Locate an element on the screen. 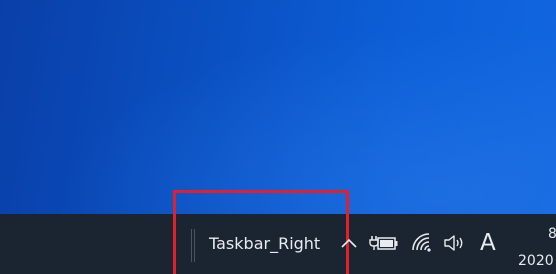  taskbar-toolbar-label: Taskbar_Right is located at coordinates (264, 244).